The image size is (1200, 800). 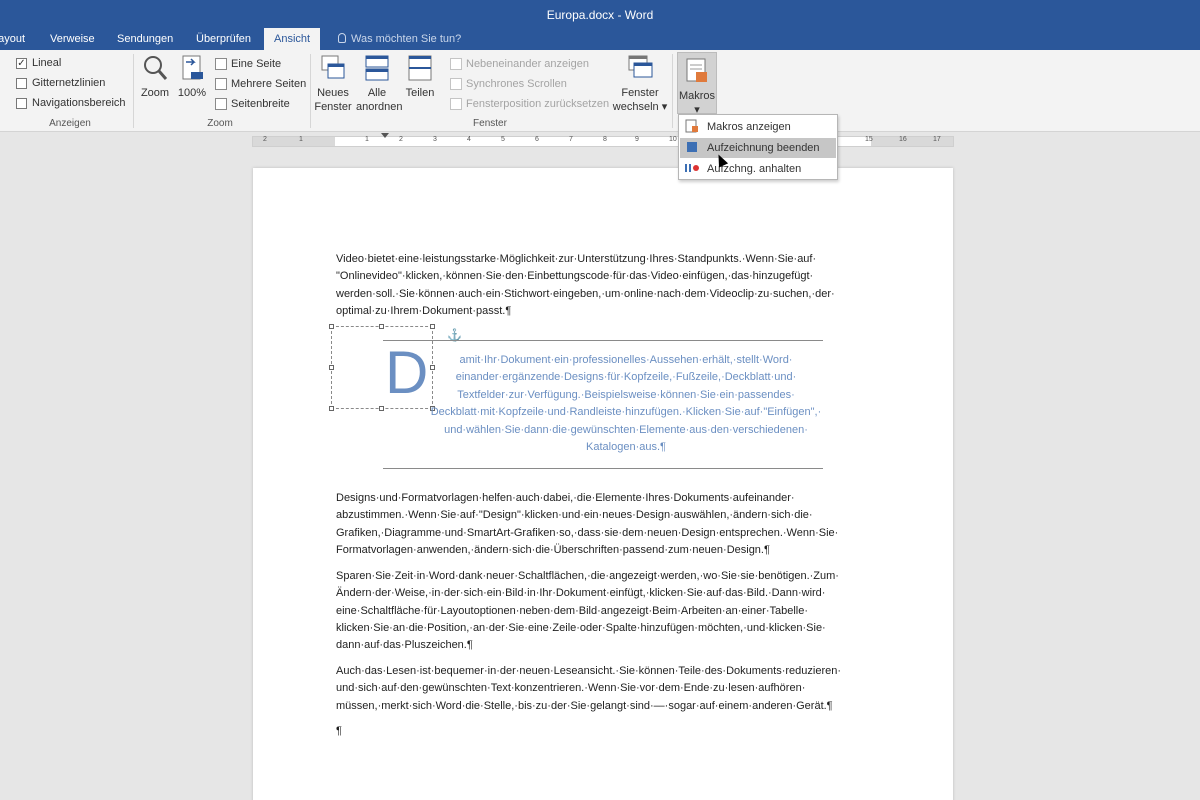 I want to click on callout-bottom-rule, so click(x=603, y=468).